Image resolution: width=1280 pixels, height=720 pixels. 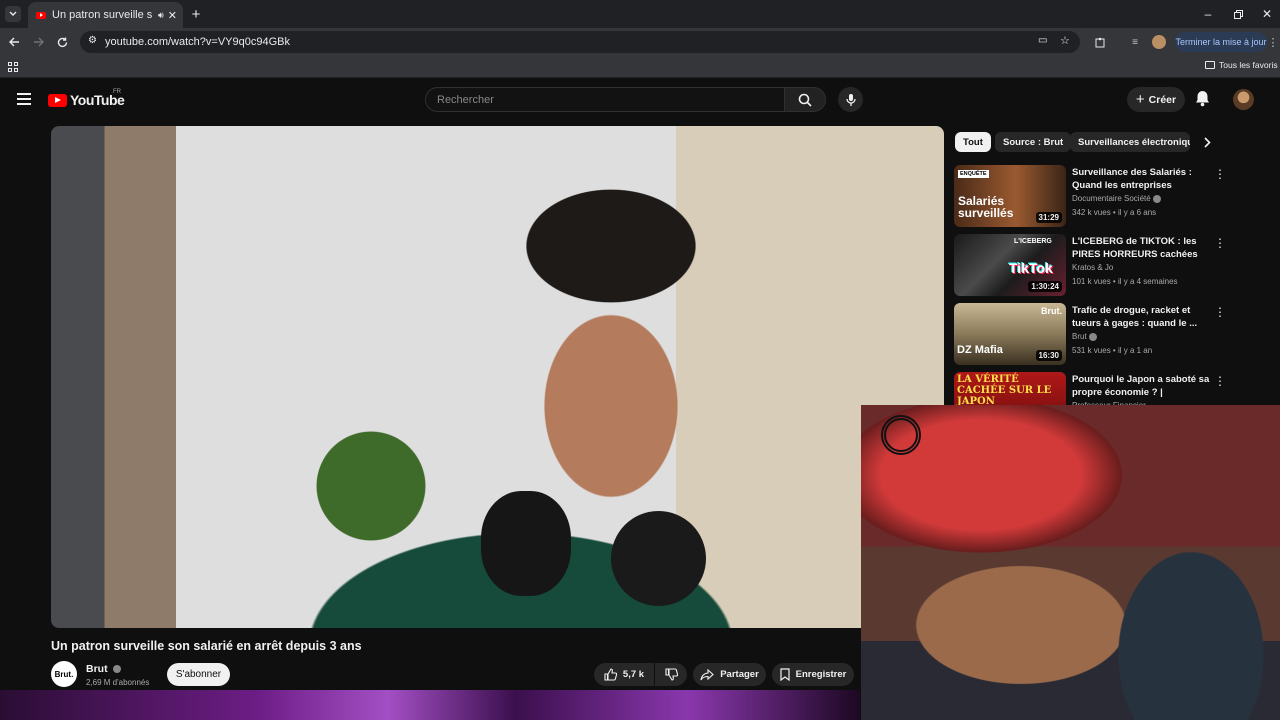 I want to click on restore-icon, so click(x=1238, y=14).